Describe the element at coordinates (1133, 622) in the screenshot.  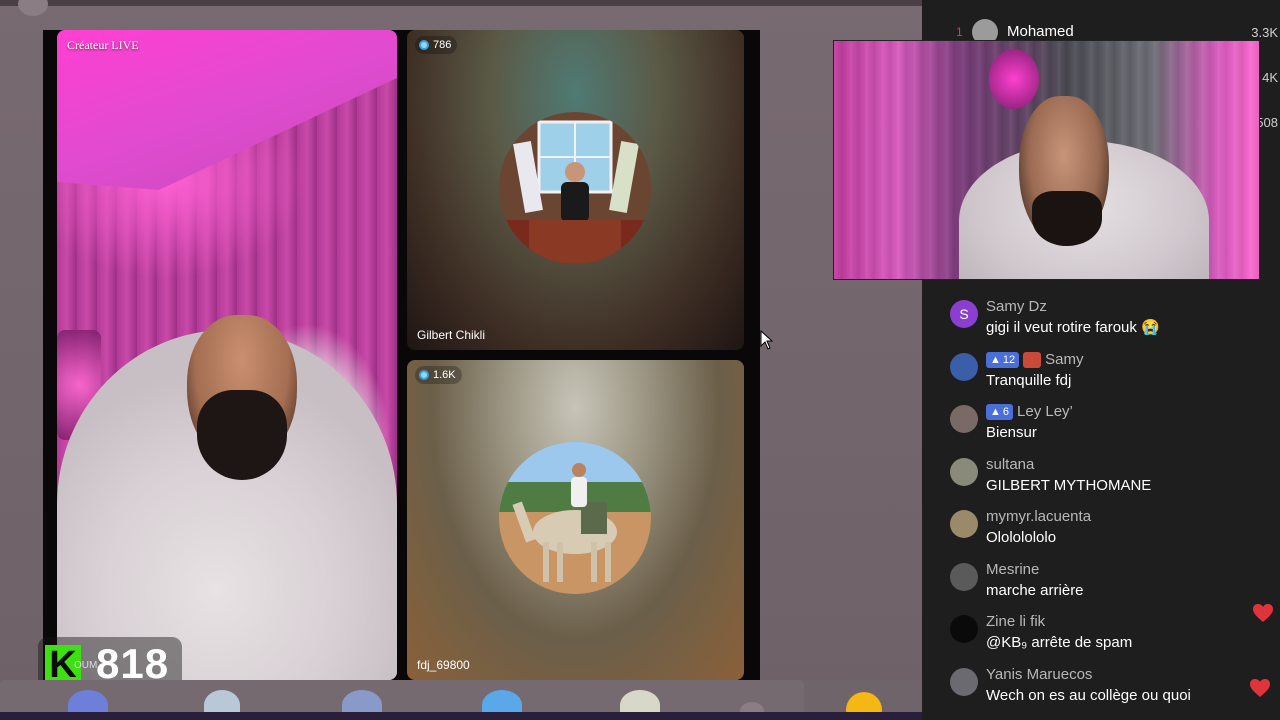
I see `chat-username-row: Zine li fik` at that location.